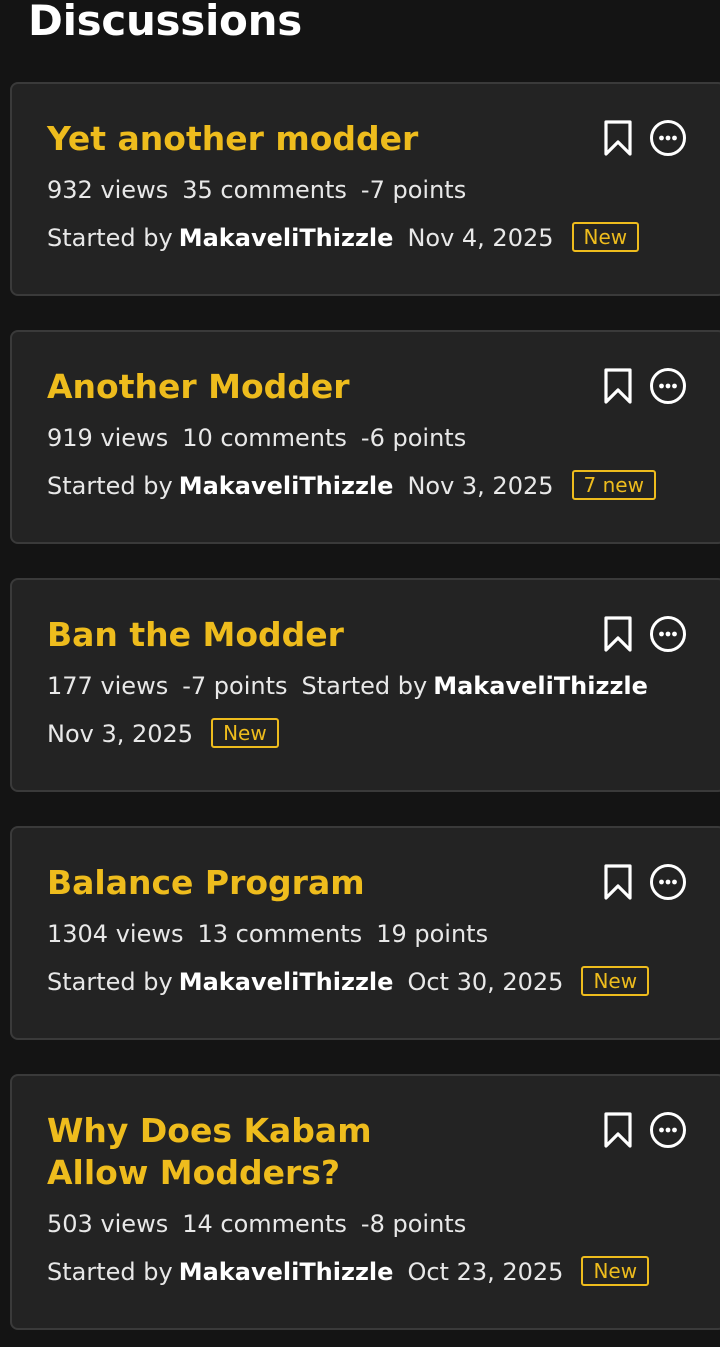 The width and height of the screenshot is (720, 1347). I want to click on comment-count: 35 comments, so click(264, 190).